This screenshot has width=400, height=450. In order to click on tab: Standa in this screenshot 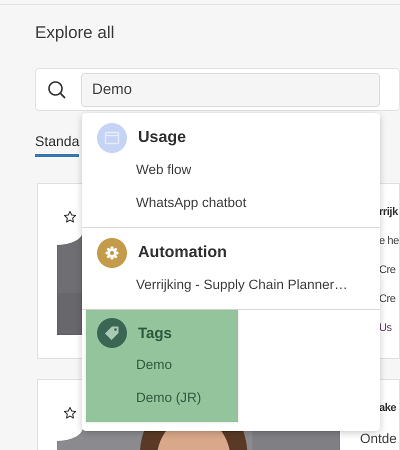, I will do `click(57, 143)`.